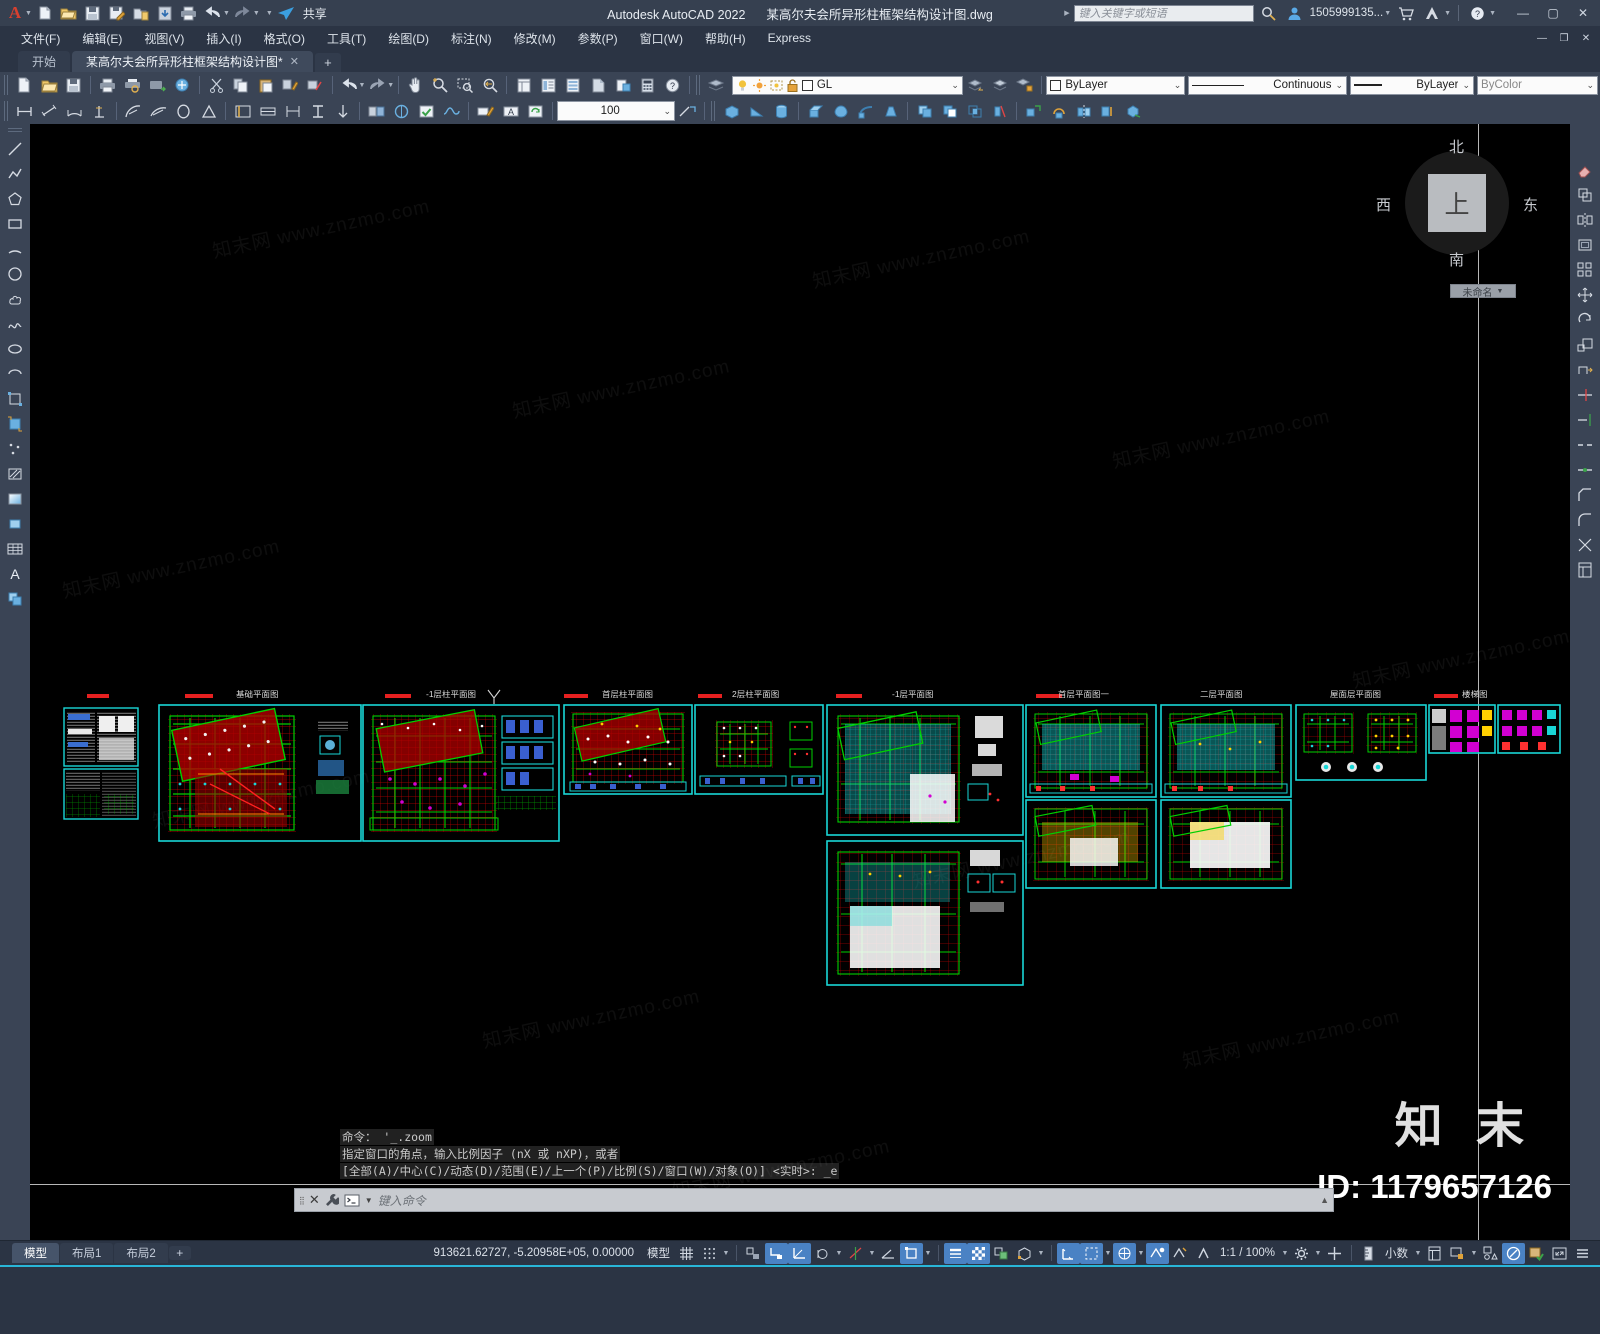  Describe the element at coordinates (1269, 13) in the screenshot. I see `search-icon` at that location.